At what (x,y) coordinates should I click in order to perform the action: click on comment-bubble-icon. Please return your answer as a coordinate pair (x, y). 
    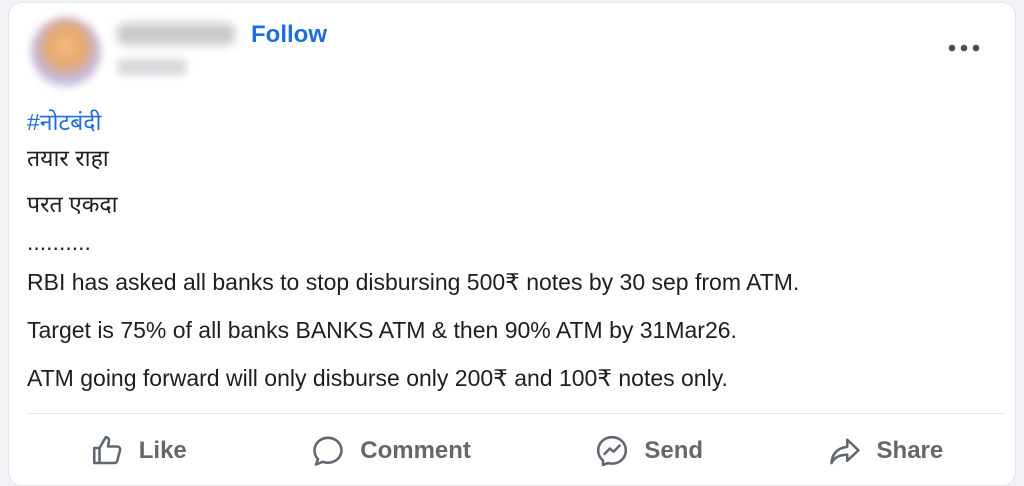
    Looking at the image, I should click on (328, 451).